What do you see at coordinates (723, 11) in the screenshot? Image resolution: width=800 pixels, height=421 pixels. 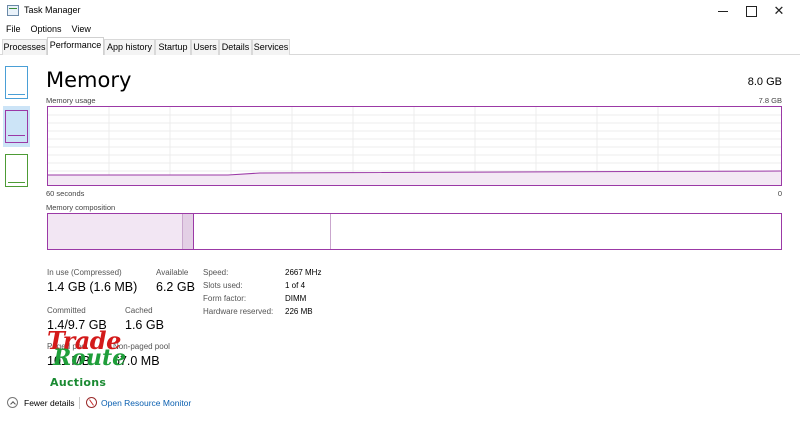 I see `minimize-button` at bounding box center [723, 11].